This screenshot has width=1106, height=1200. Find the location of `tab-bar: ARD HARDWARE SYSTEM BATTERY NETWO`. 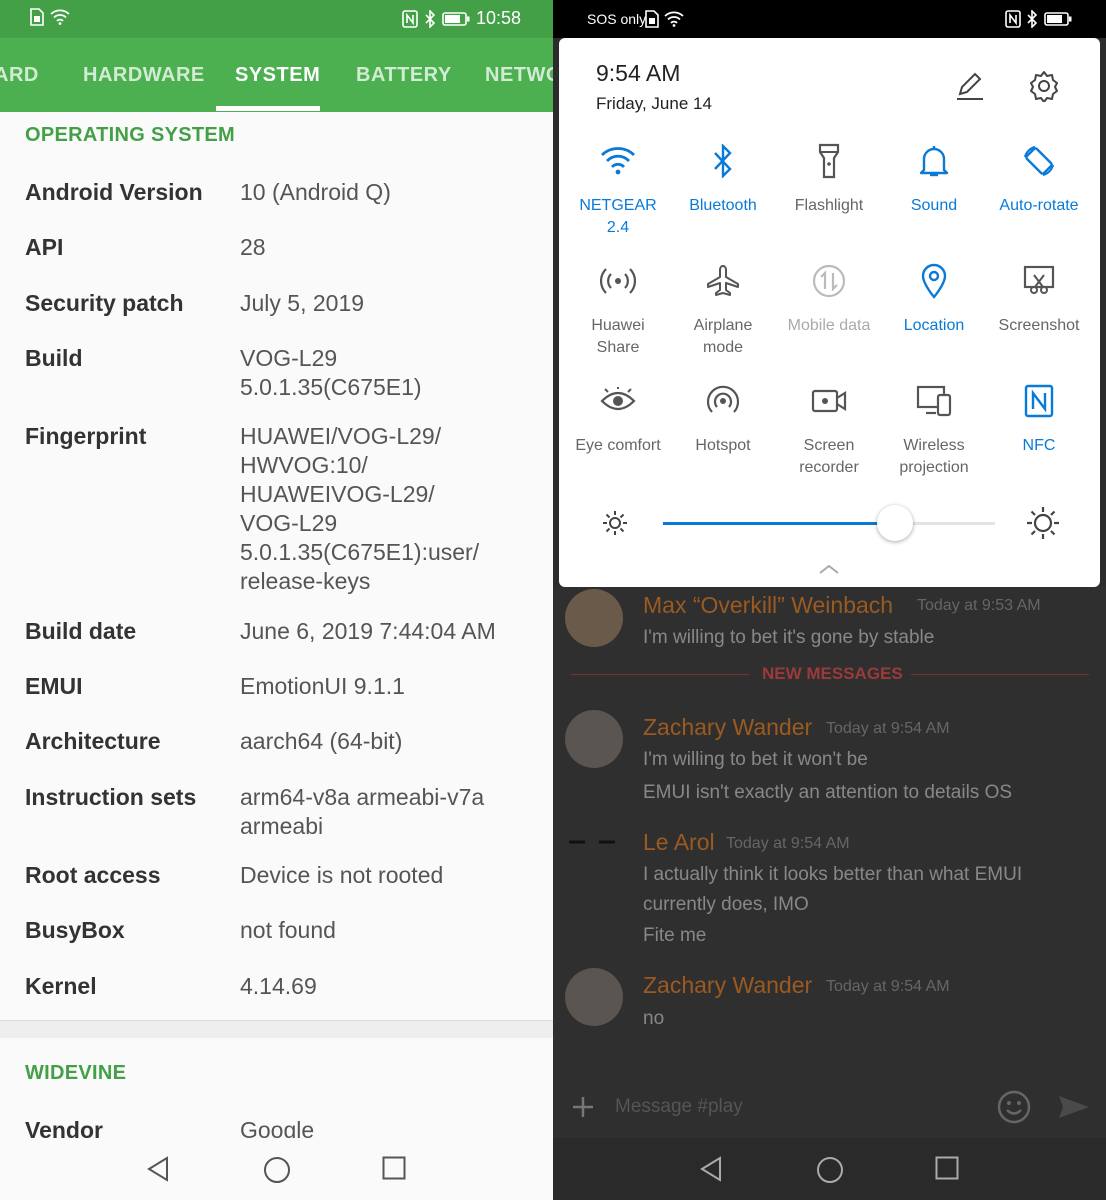

tab-bar: ARD HARDWARE SYSTEM BATTERY NETWO is located at coordinates (276, 75).